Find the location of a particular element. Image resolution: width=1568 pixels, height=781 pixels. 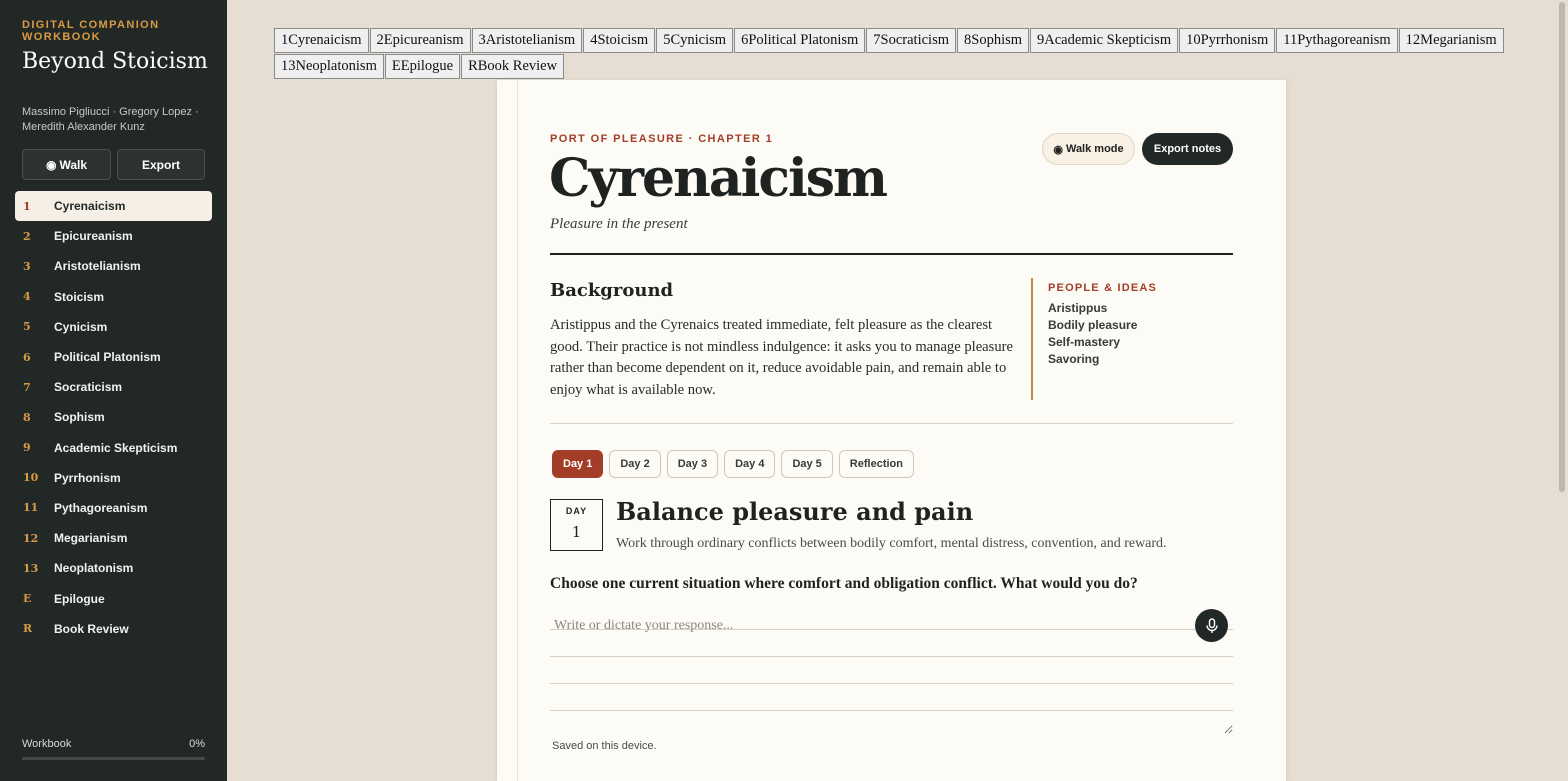

sidebar-item-neoplatonism: 13 Neoplatonism is located at coordinates (113, 568).